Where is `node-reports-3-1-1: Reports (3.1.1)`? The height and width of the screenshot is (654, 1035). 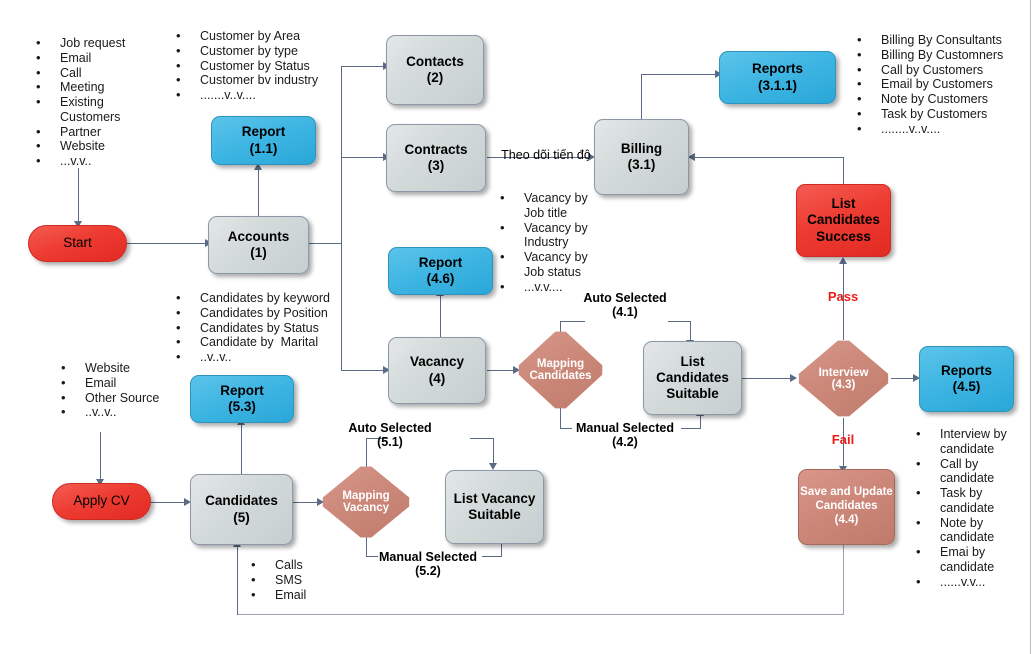
node-reports-3-1-1: Reports (3.1.1) is located at coordinates (777, 77).